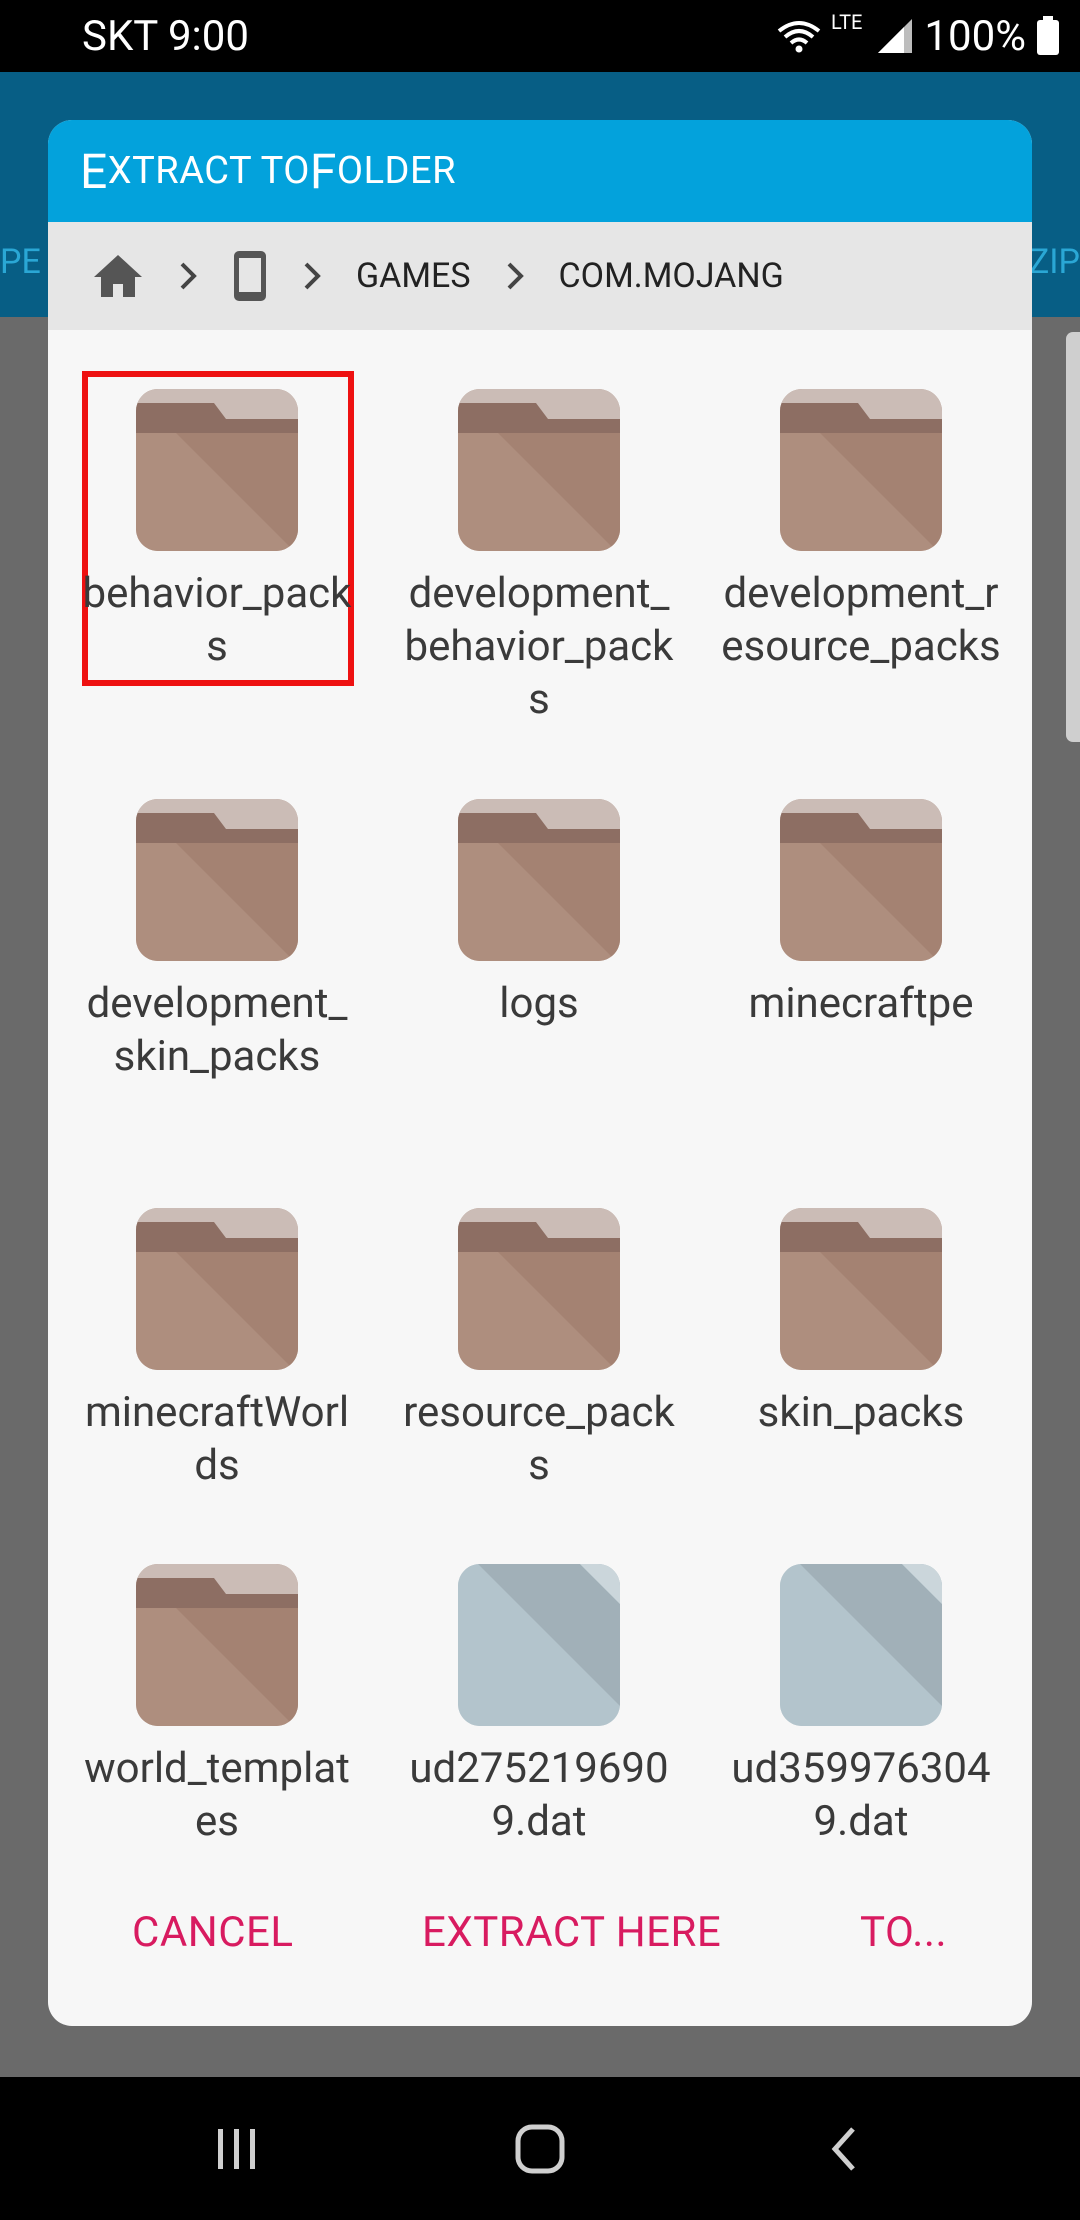 The width and height of the screenshot is (1080, 2220). I want to click on recent-apps-icon, so click(236, 2148).